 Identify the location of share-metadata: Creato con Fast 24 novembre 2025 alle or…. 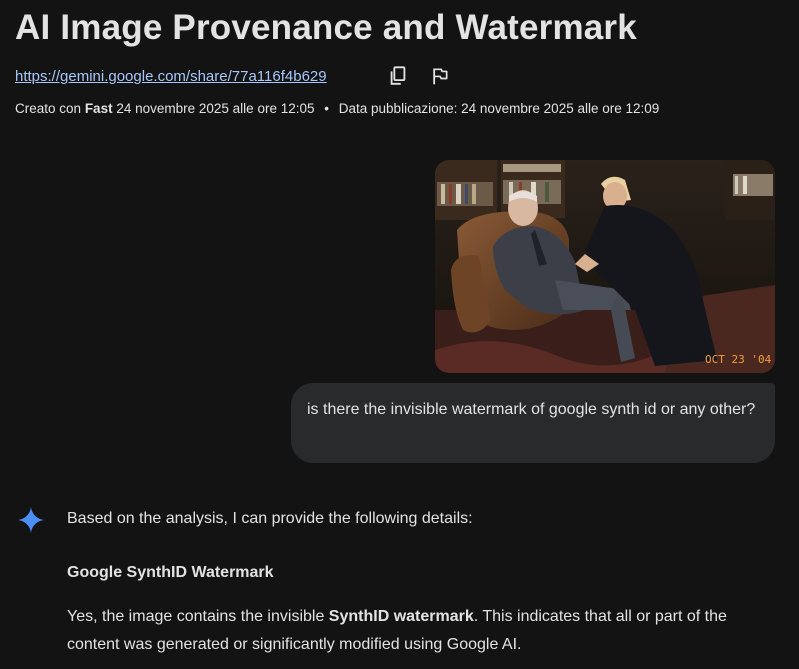
(337, 108).